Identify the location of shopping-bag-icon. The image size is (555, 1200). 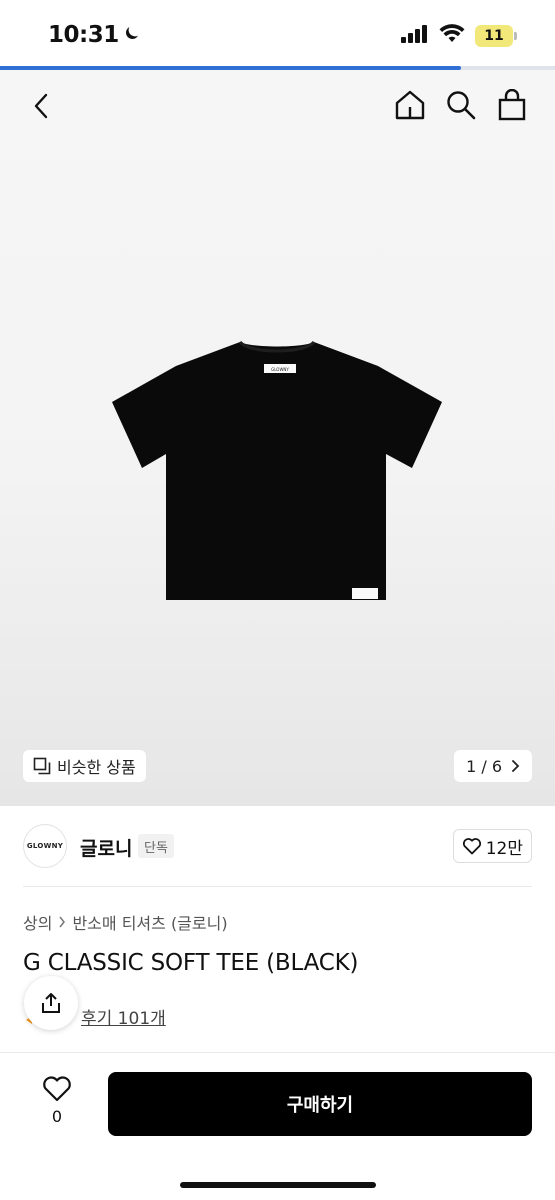
(512, 105).